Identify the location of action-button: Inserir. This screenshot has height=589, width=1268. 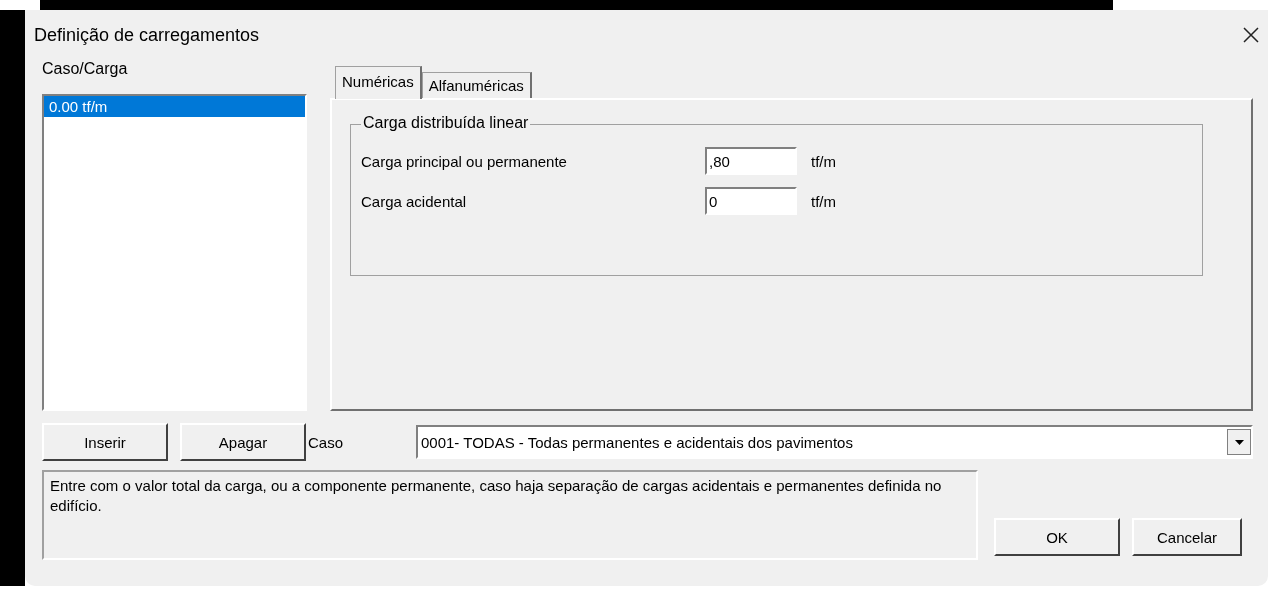
(105, 442).